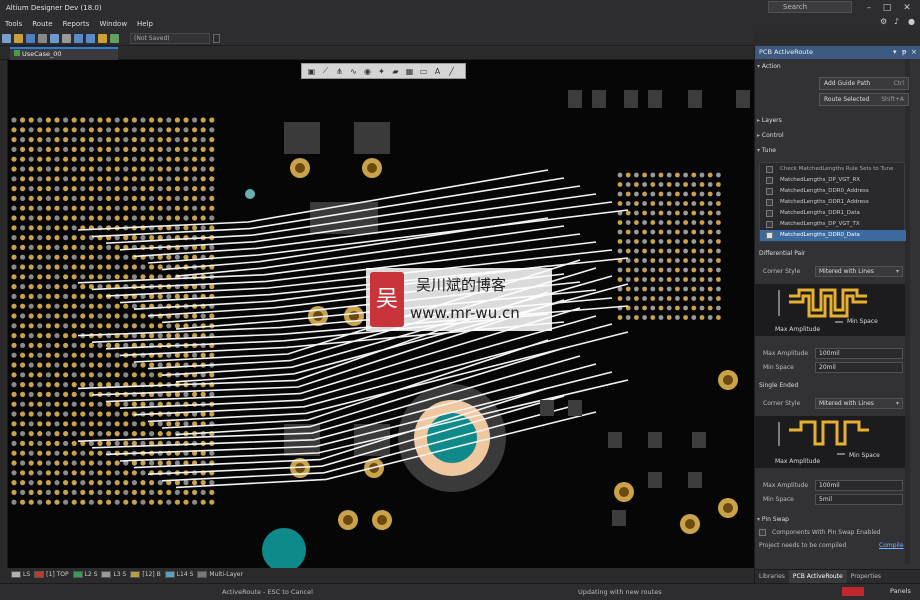  What do you see at coordinates (339, 71) in the screenshot?
I see `diff-pair-icon: ⋔` at bounding box center [339, 71].